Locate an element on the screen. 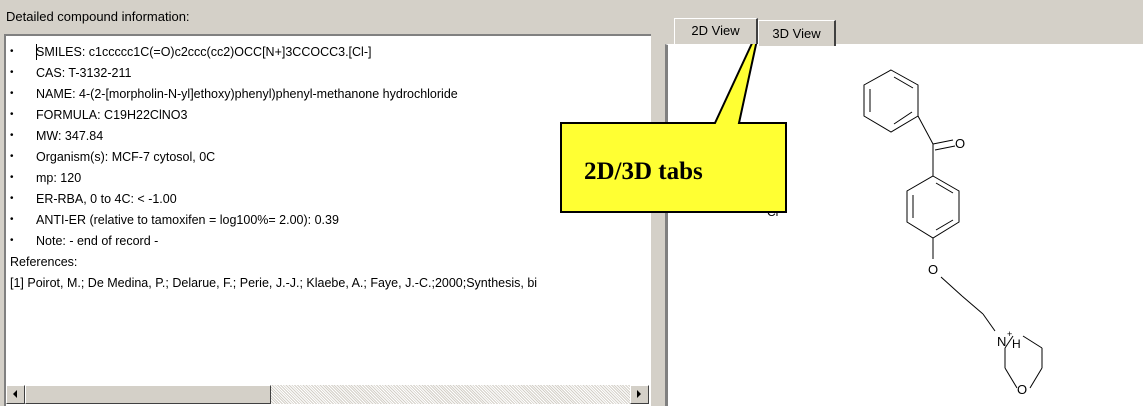 This screenshot has height=406, width=1143. scroll-left-button is located at coordinates (15, 394).